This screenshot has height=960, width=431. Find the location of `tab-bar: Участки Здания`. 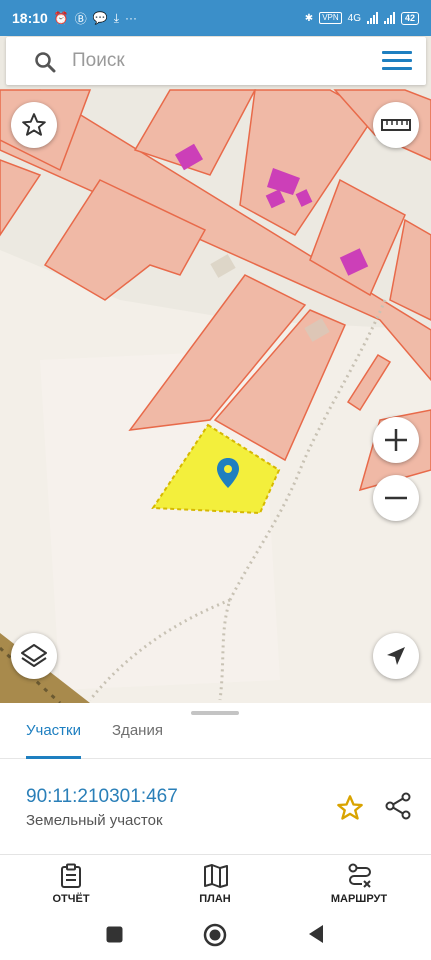

tab-bar: Участки Здания is located at coordinates (215, 738).